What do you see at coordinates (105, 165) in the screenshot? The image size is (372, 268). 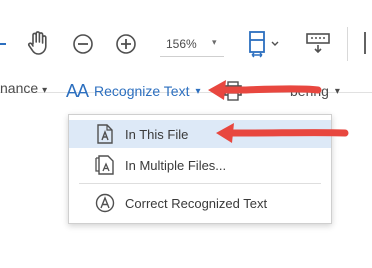 I see `multi-page-text-icon` at bounding box center [105, 165].